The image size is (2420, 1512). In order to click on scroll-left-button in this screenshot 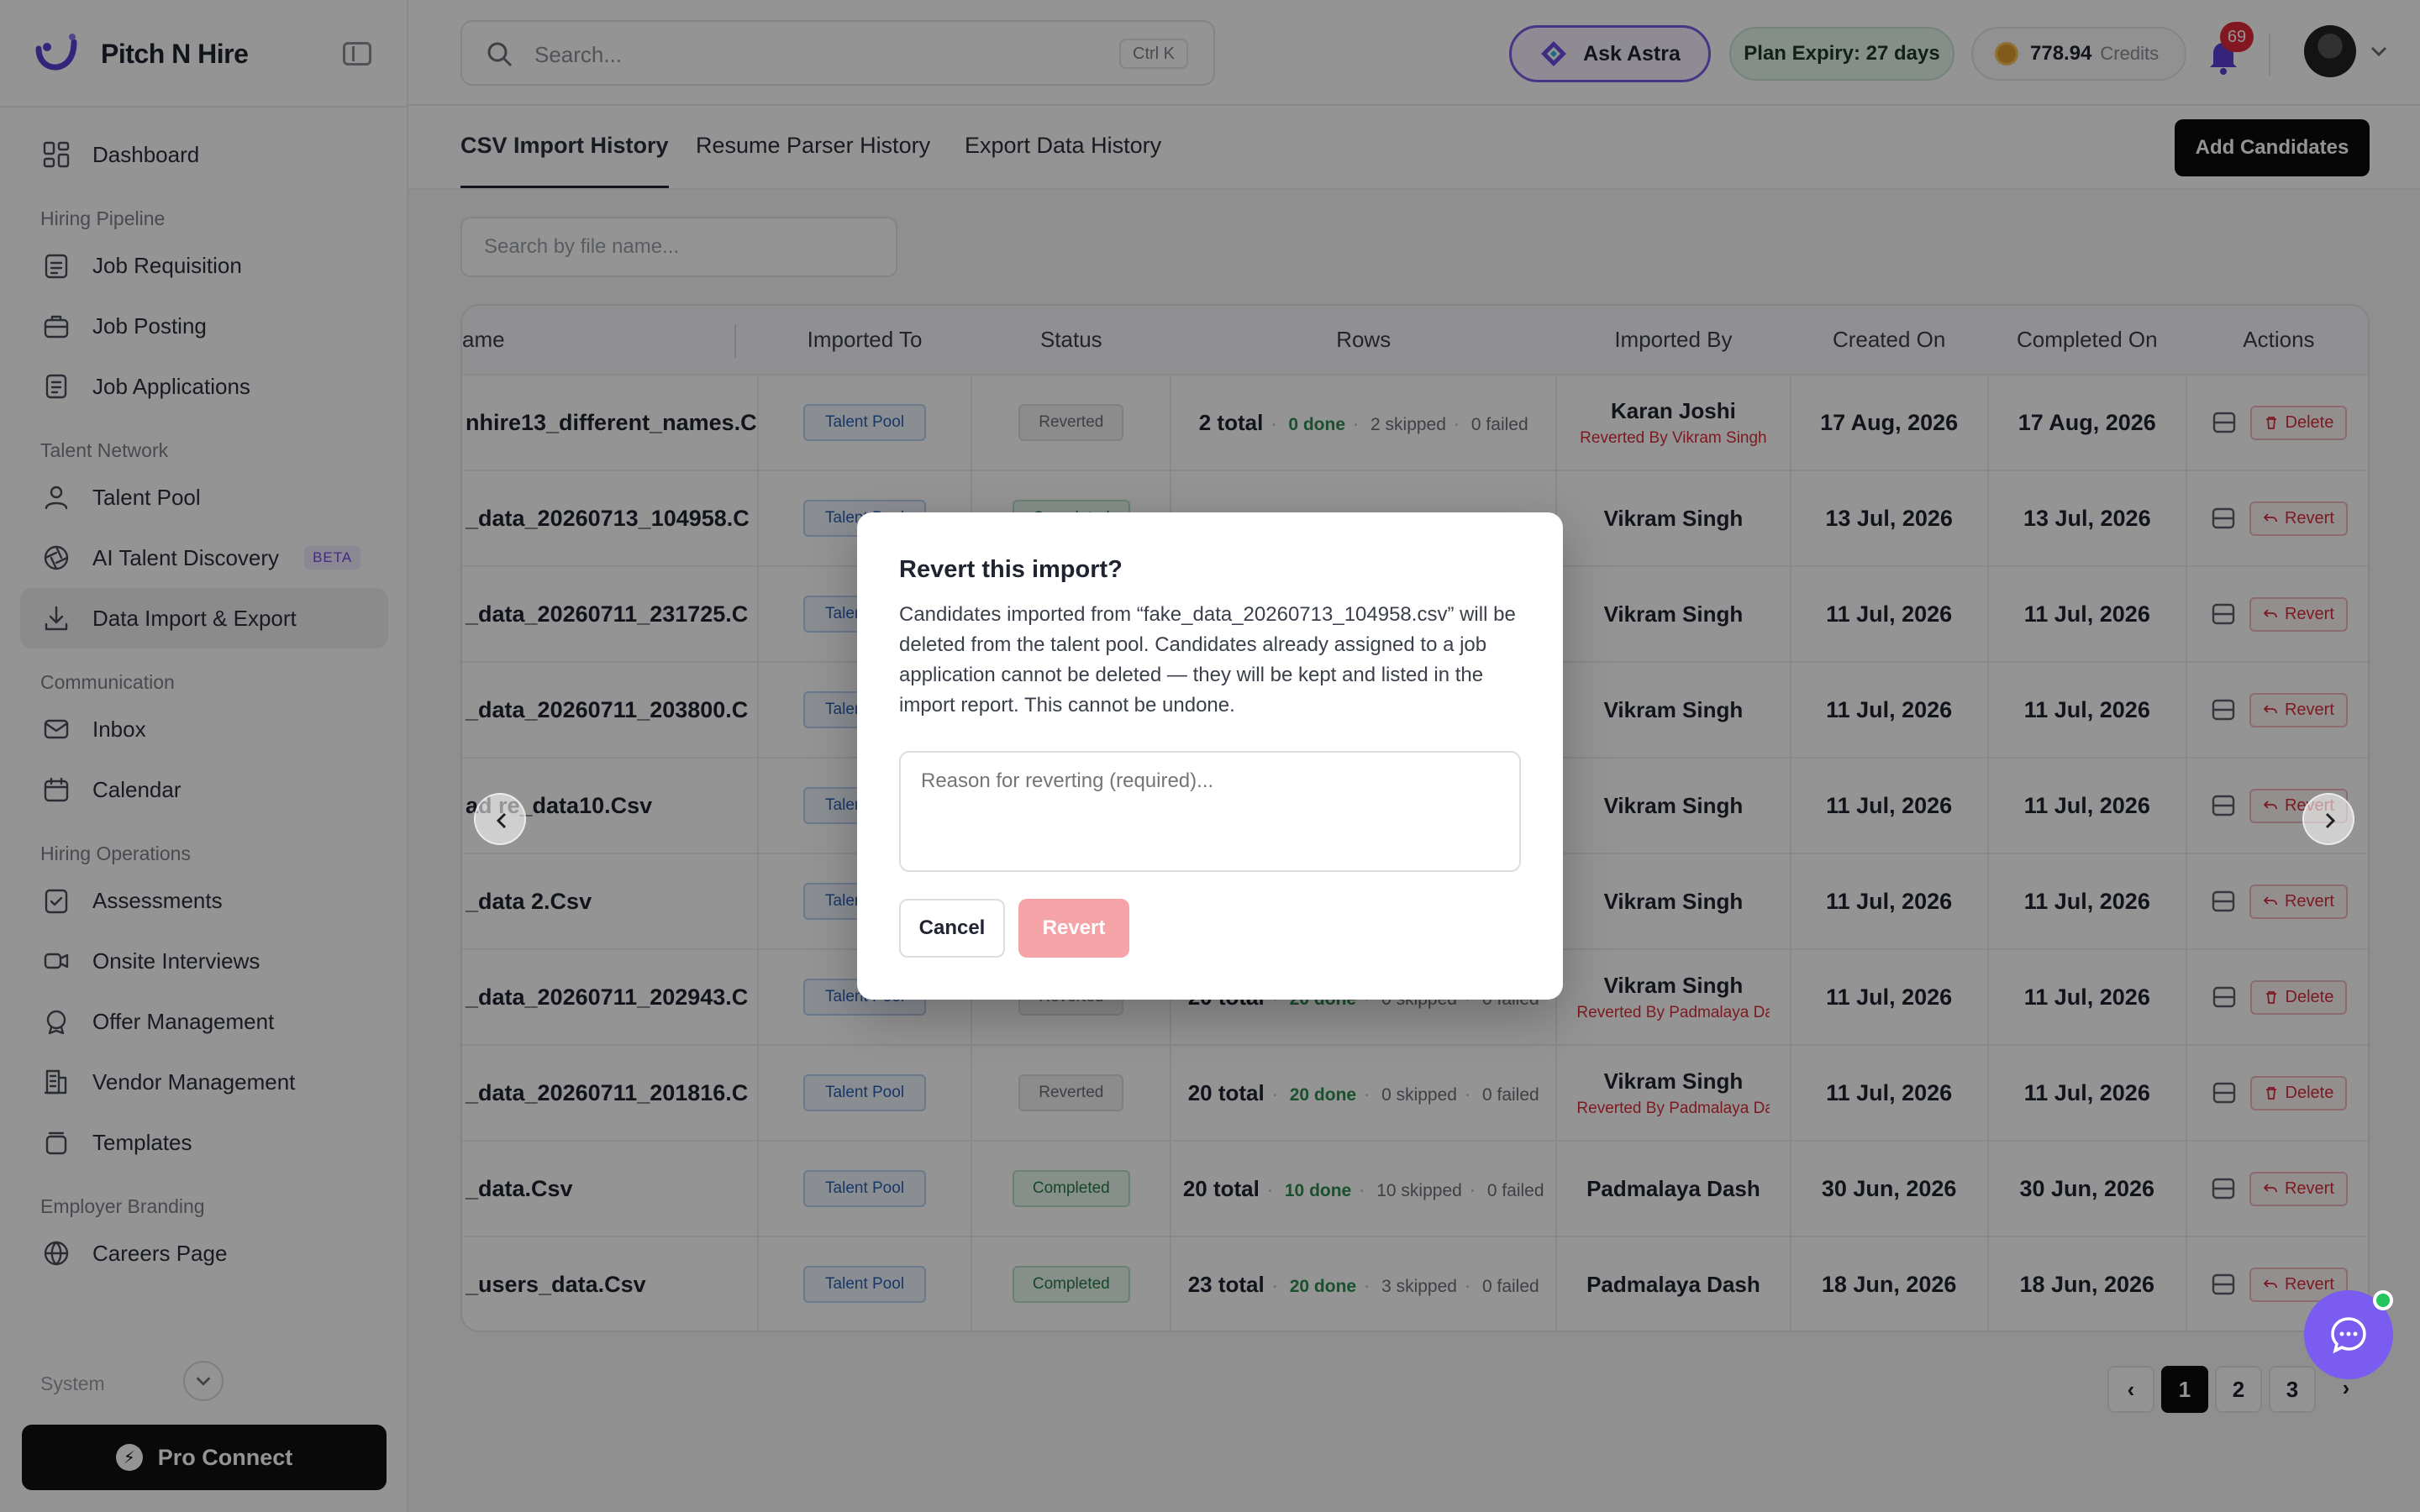, I will do `click(500, 819)`.